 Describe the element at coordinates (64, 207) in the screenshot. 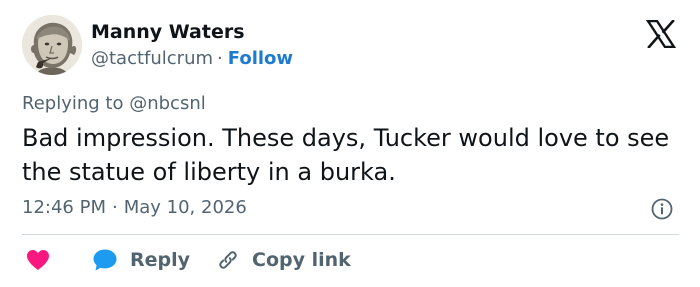

I see `tweet-time: 12:46 PM` at that location.